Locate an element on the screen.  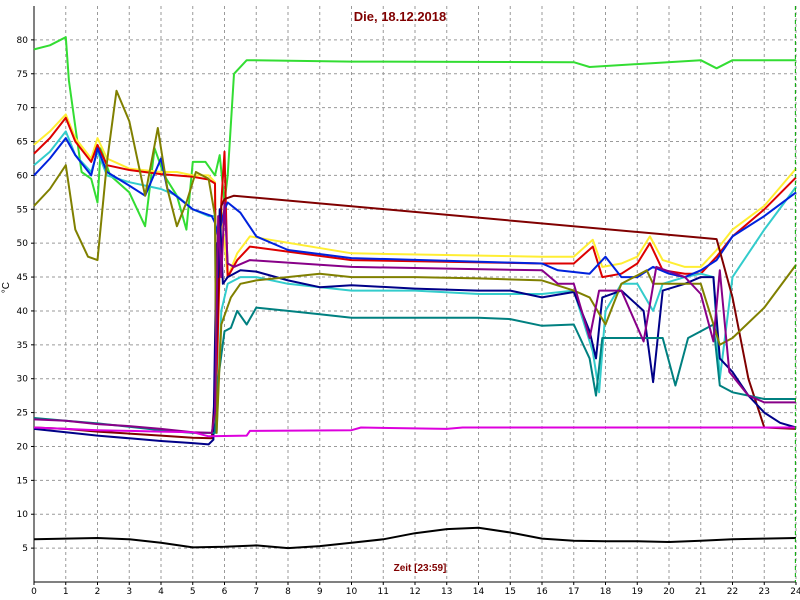
x-tick-label: 11 is located at coordinates (383, 592).